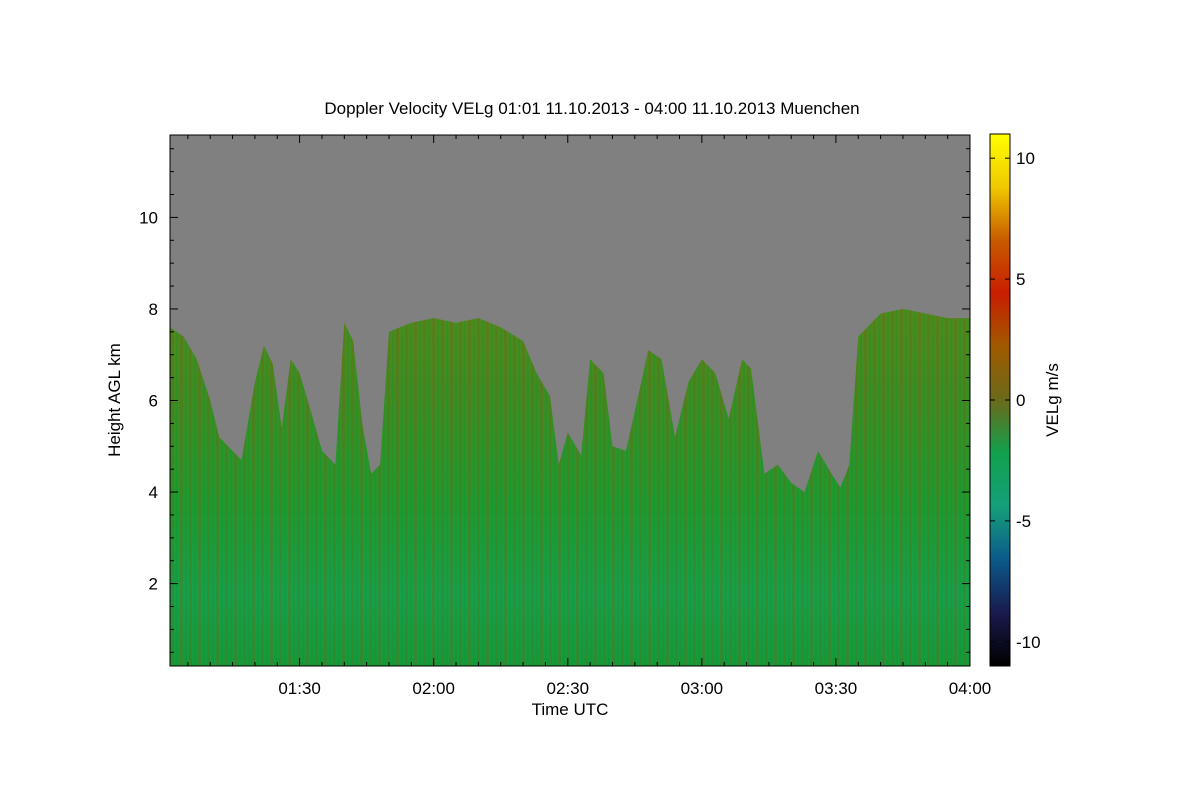 This screenshot has height=800, width=1200. What do you see at coordinates (1052, 400) in the screenshot?
I see `colorbar-label: VELg m/s` at bounding box center [1052, 400].